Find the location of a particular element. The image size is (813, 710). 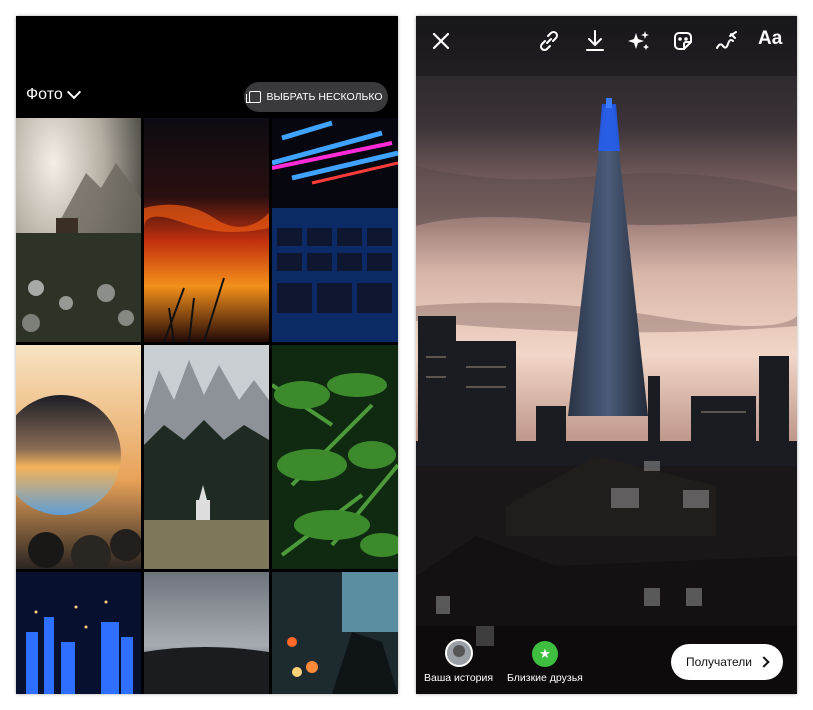

recipients-label: Получатели is located at coordinates (719, 662).